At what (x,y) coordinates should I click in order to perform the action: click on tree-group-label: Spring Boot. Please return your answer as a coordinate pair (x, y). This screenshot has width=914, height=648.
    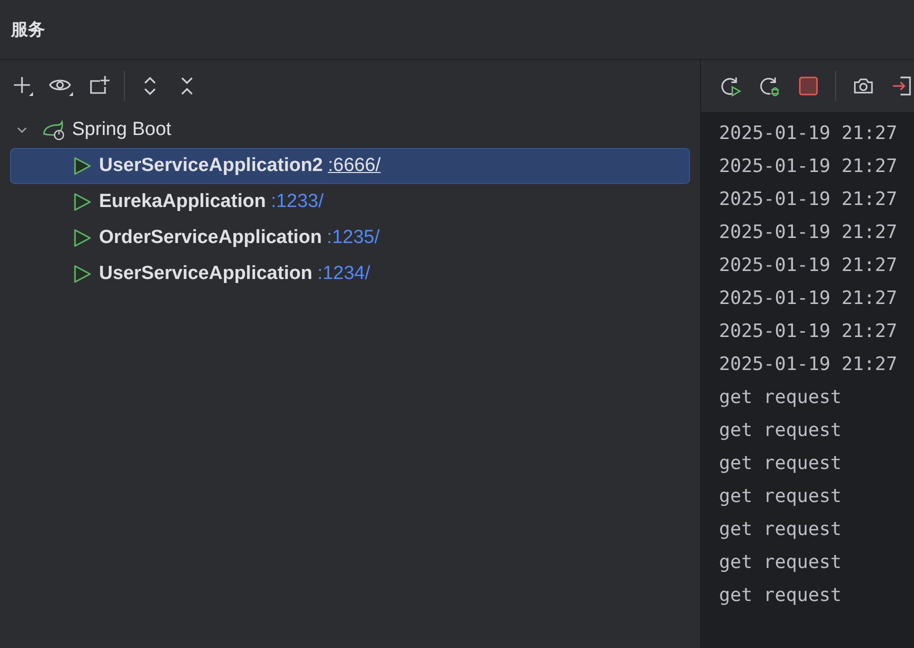
    Looking at the image, I should click on (122, 130).